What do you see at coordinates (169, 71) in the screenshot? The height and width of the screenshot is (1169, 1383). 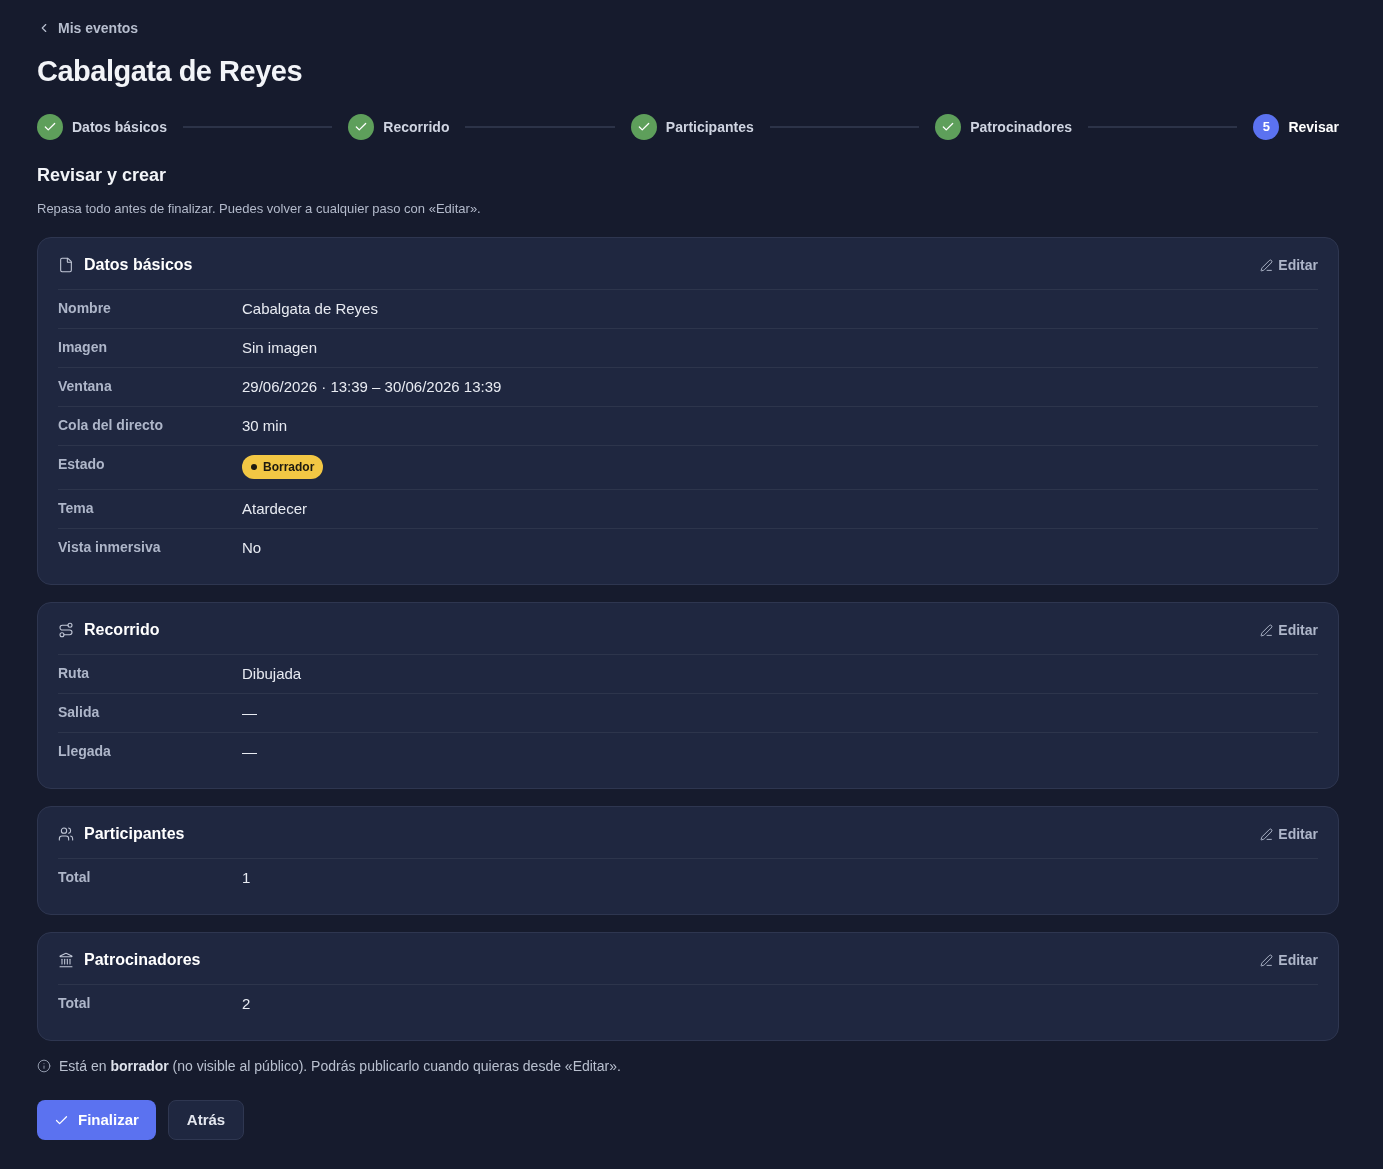 I see `page-title: Cabalgata de Reyes` at bounding box center [169, 71].